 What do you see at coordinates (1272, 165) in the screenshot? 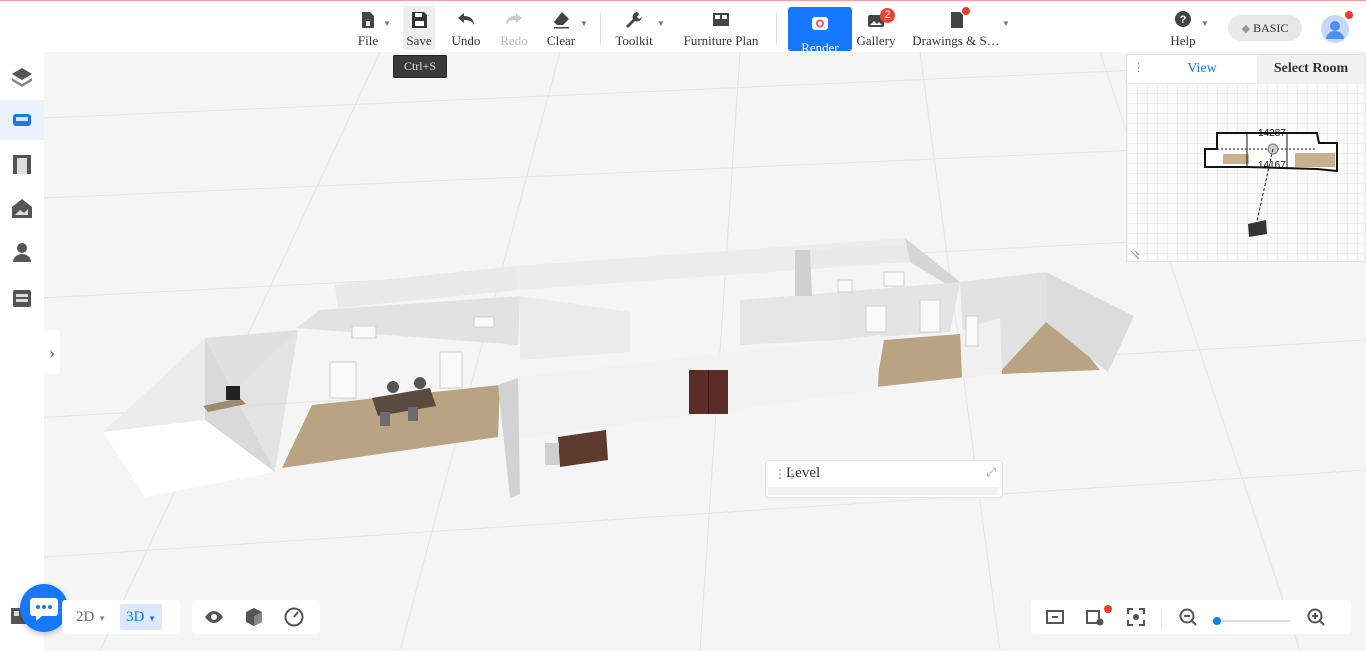
I see `dimension-middle: 14167` at bounding box center [1272, 165].